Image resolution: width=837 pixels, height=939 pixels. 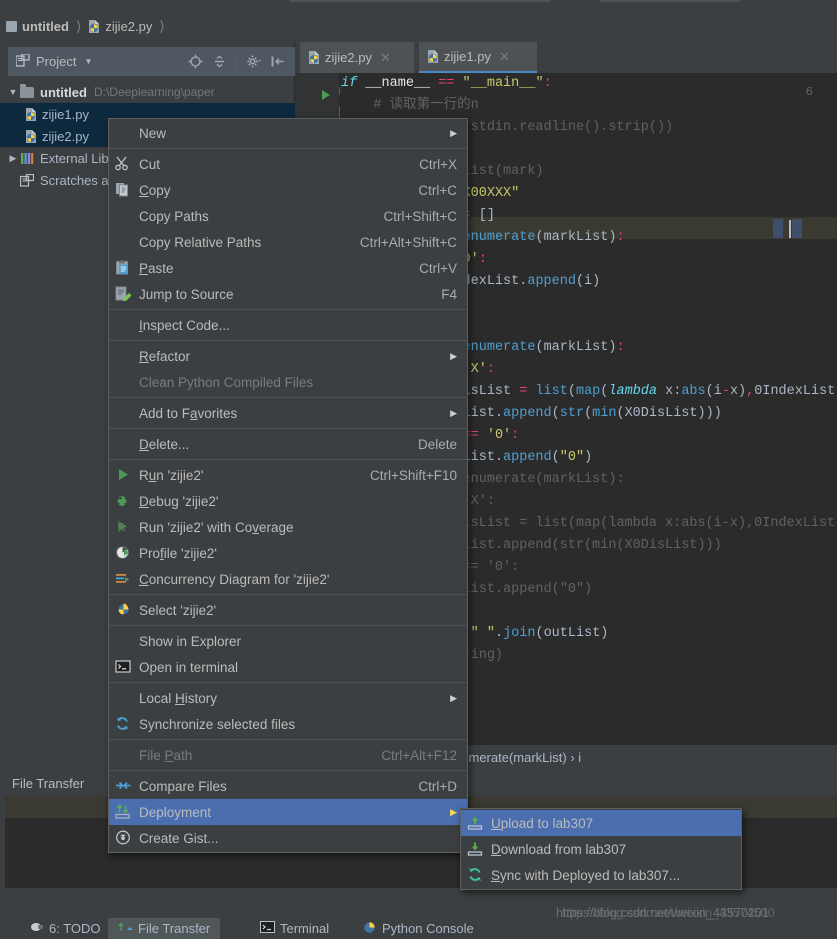 What do you see at coordinates (27, 180) in the screenshot?
I see `scratch-icon` at bounding box center [27, 180].